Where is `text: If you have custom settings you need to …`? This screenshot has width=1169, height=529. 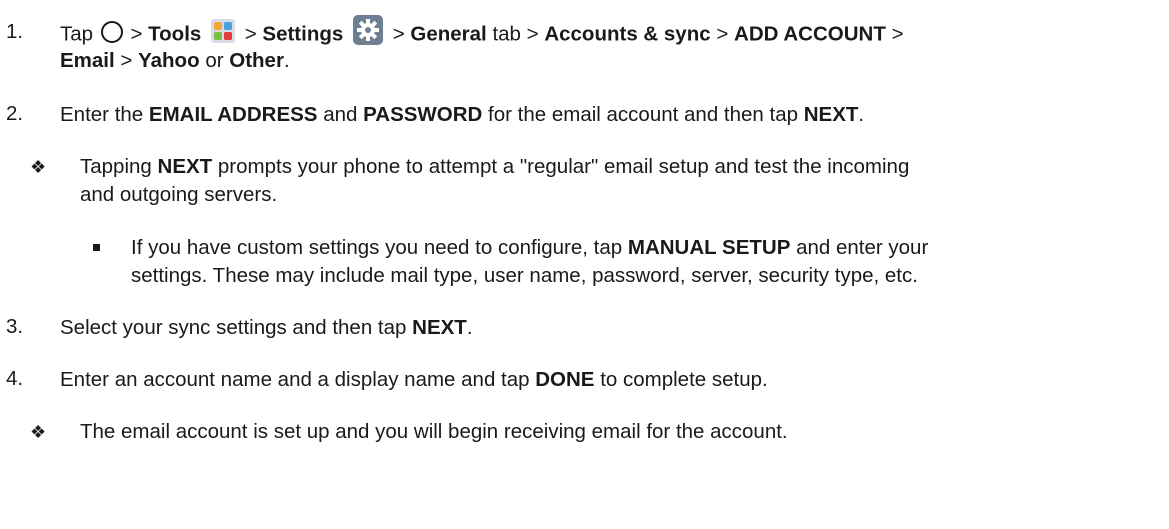
text: If you have custom settings you need to … is located at coordinates (377, 247).